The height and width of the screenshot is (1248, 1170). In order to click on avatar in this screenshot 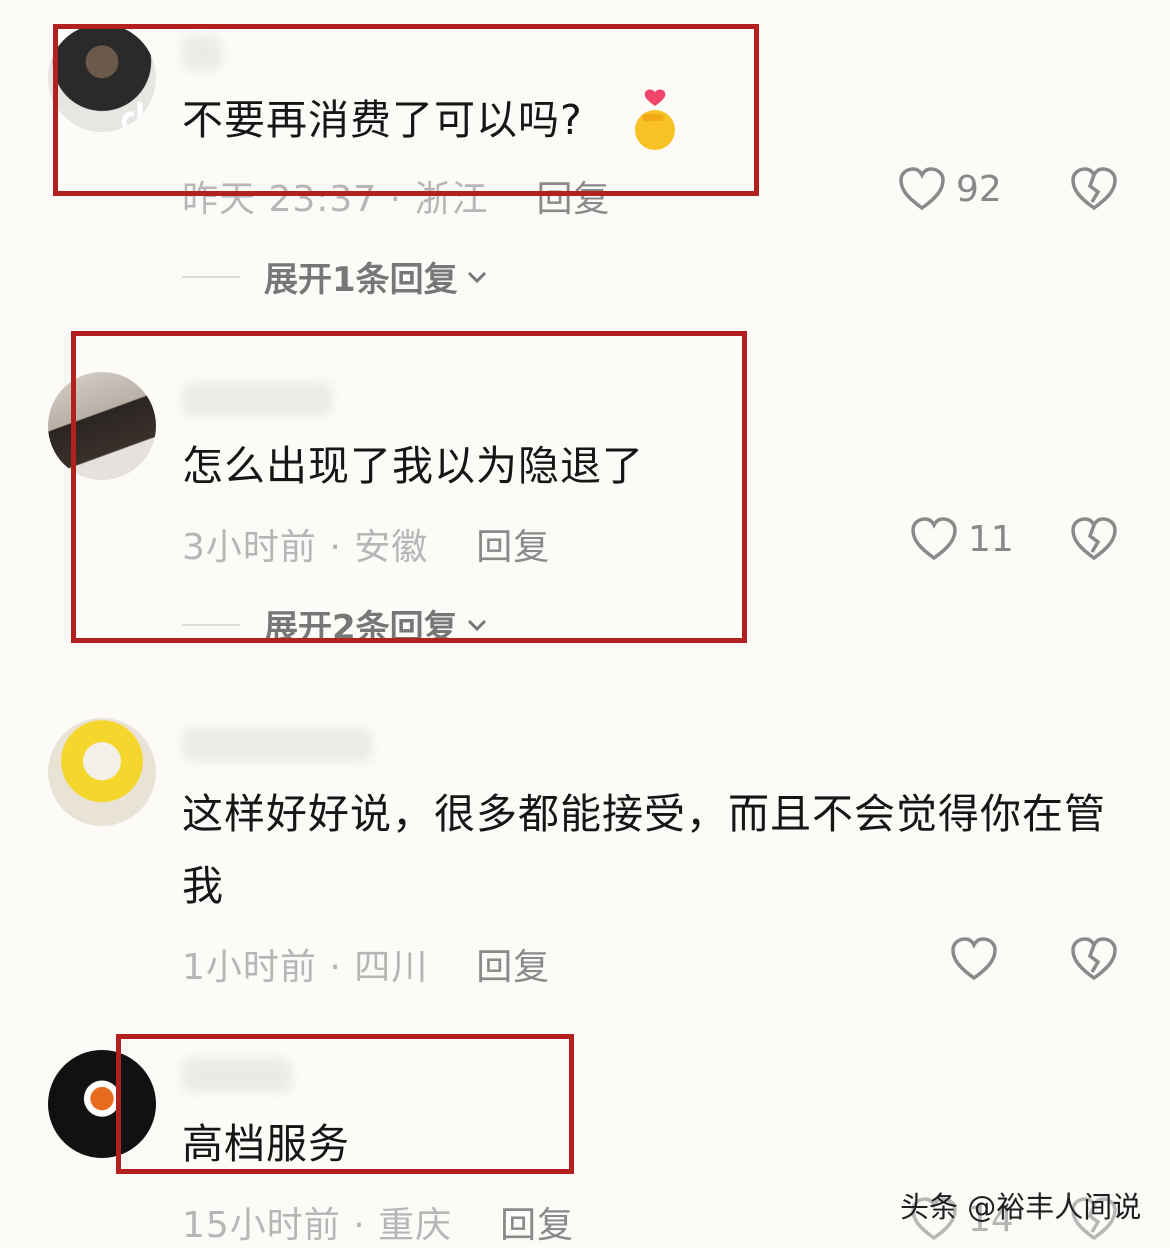, I will do `click(102, 772)`.